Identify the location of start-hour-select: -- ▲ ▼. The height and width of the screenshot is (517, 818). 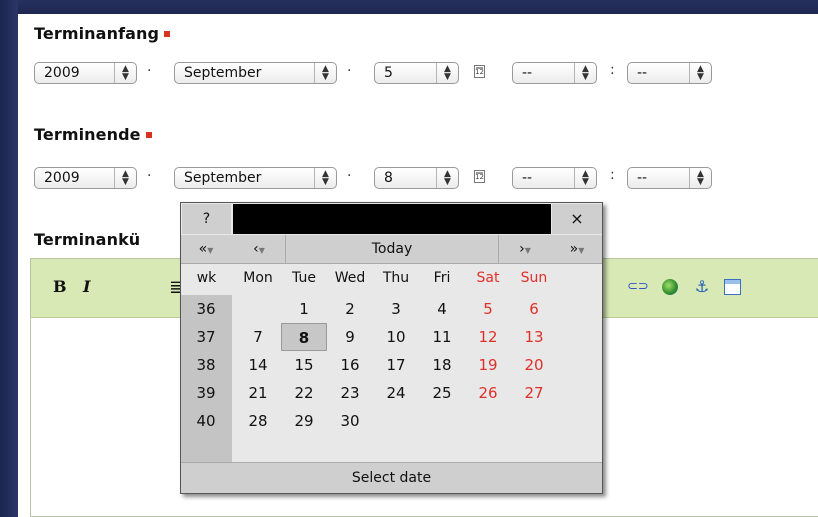
(554, 73).